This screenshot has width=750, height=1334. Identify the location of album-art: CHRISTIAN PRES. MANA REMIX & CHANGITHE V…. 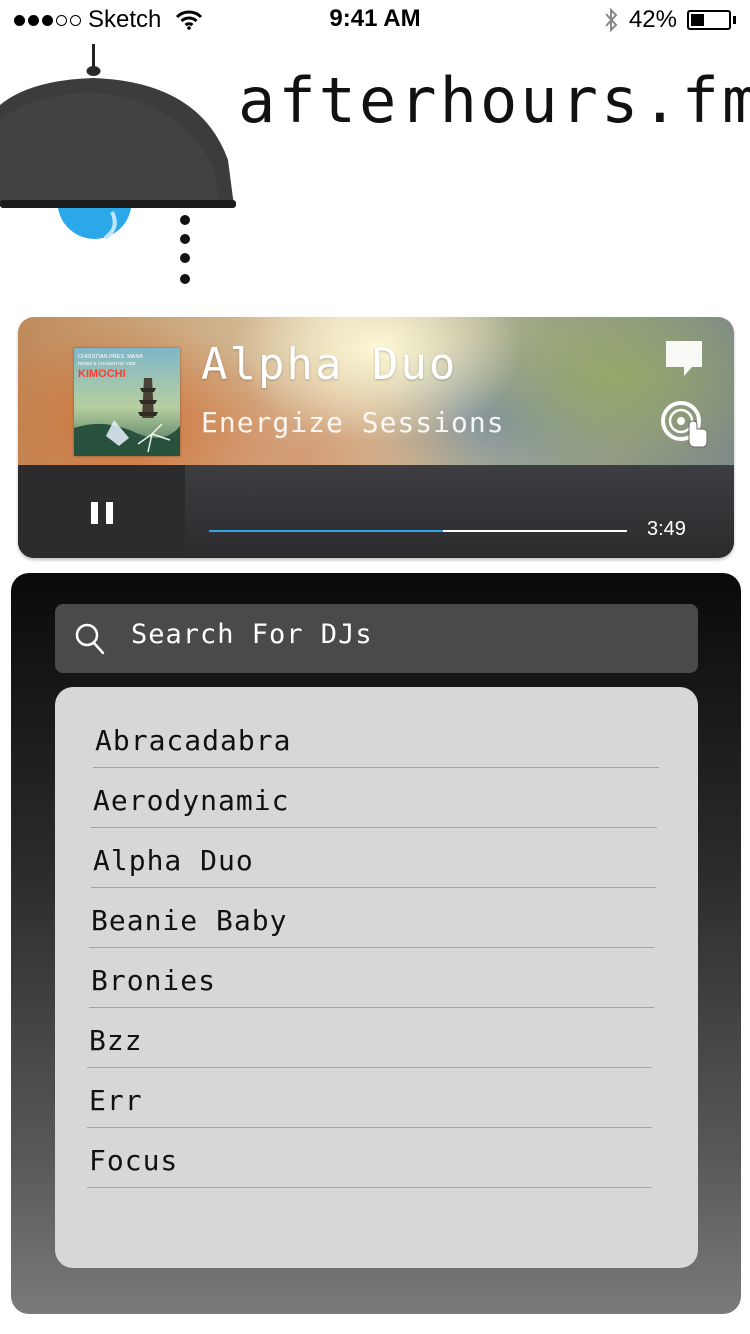
(127, 402).